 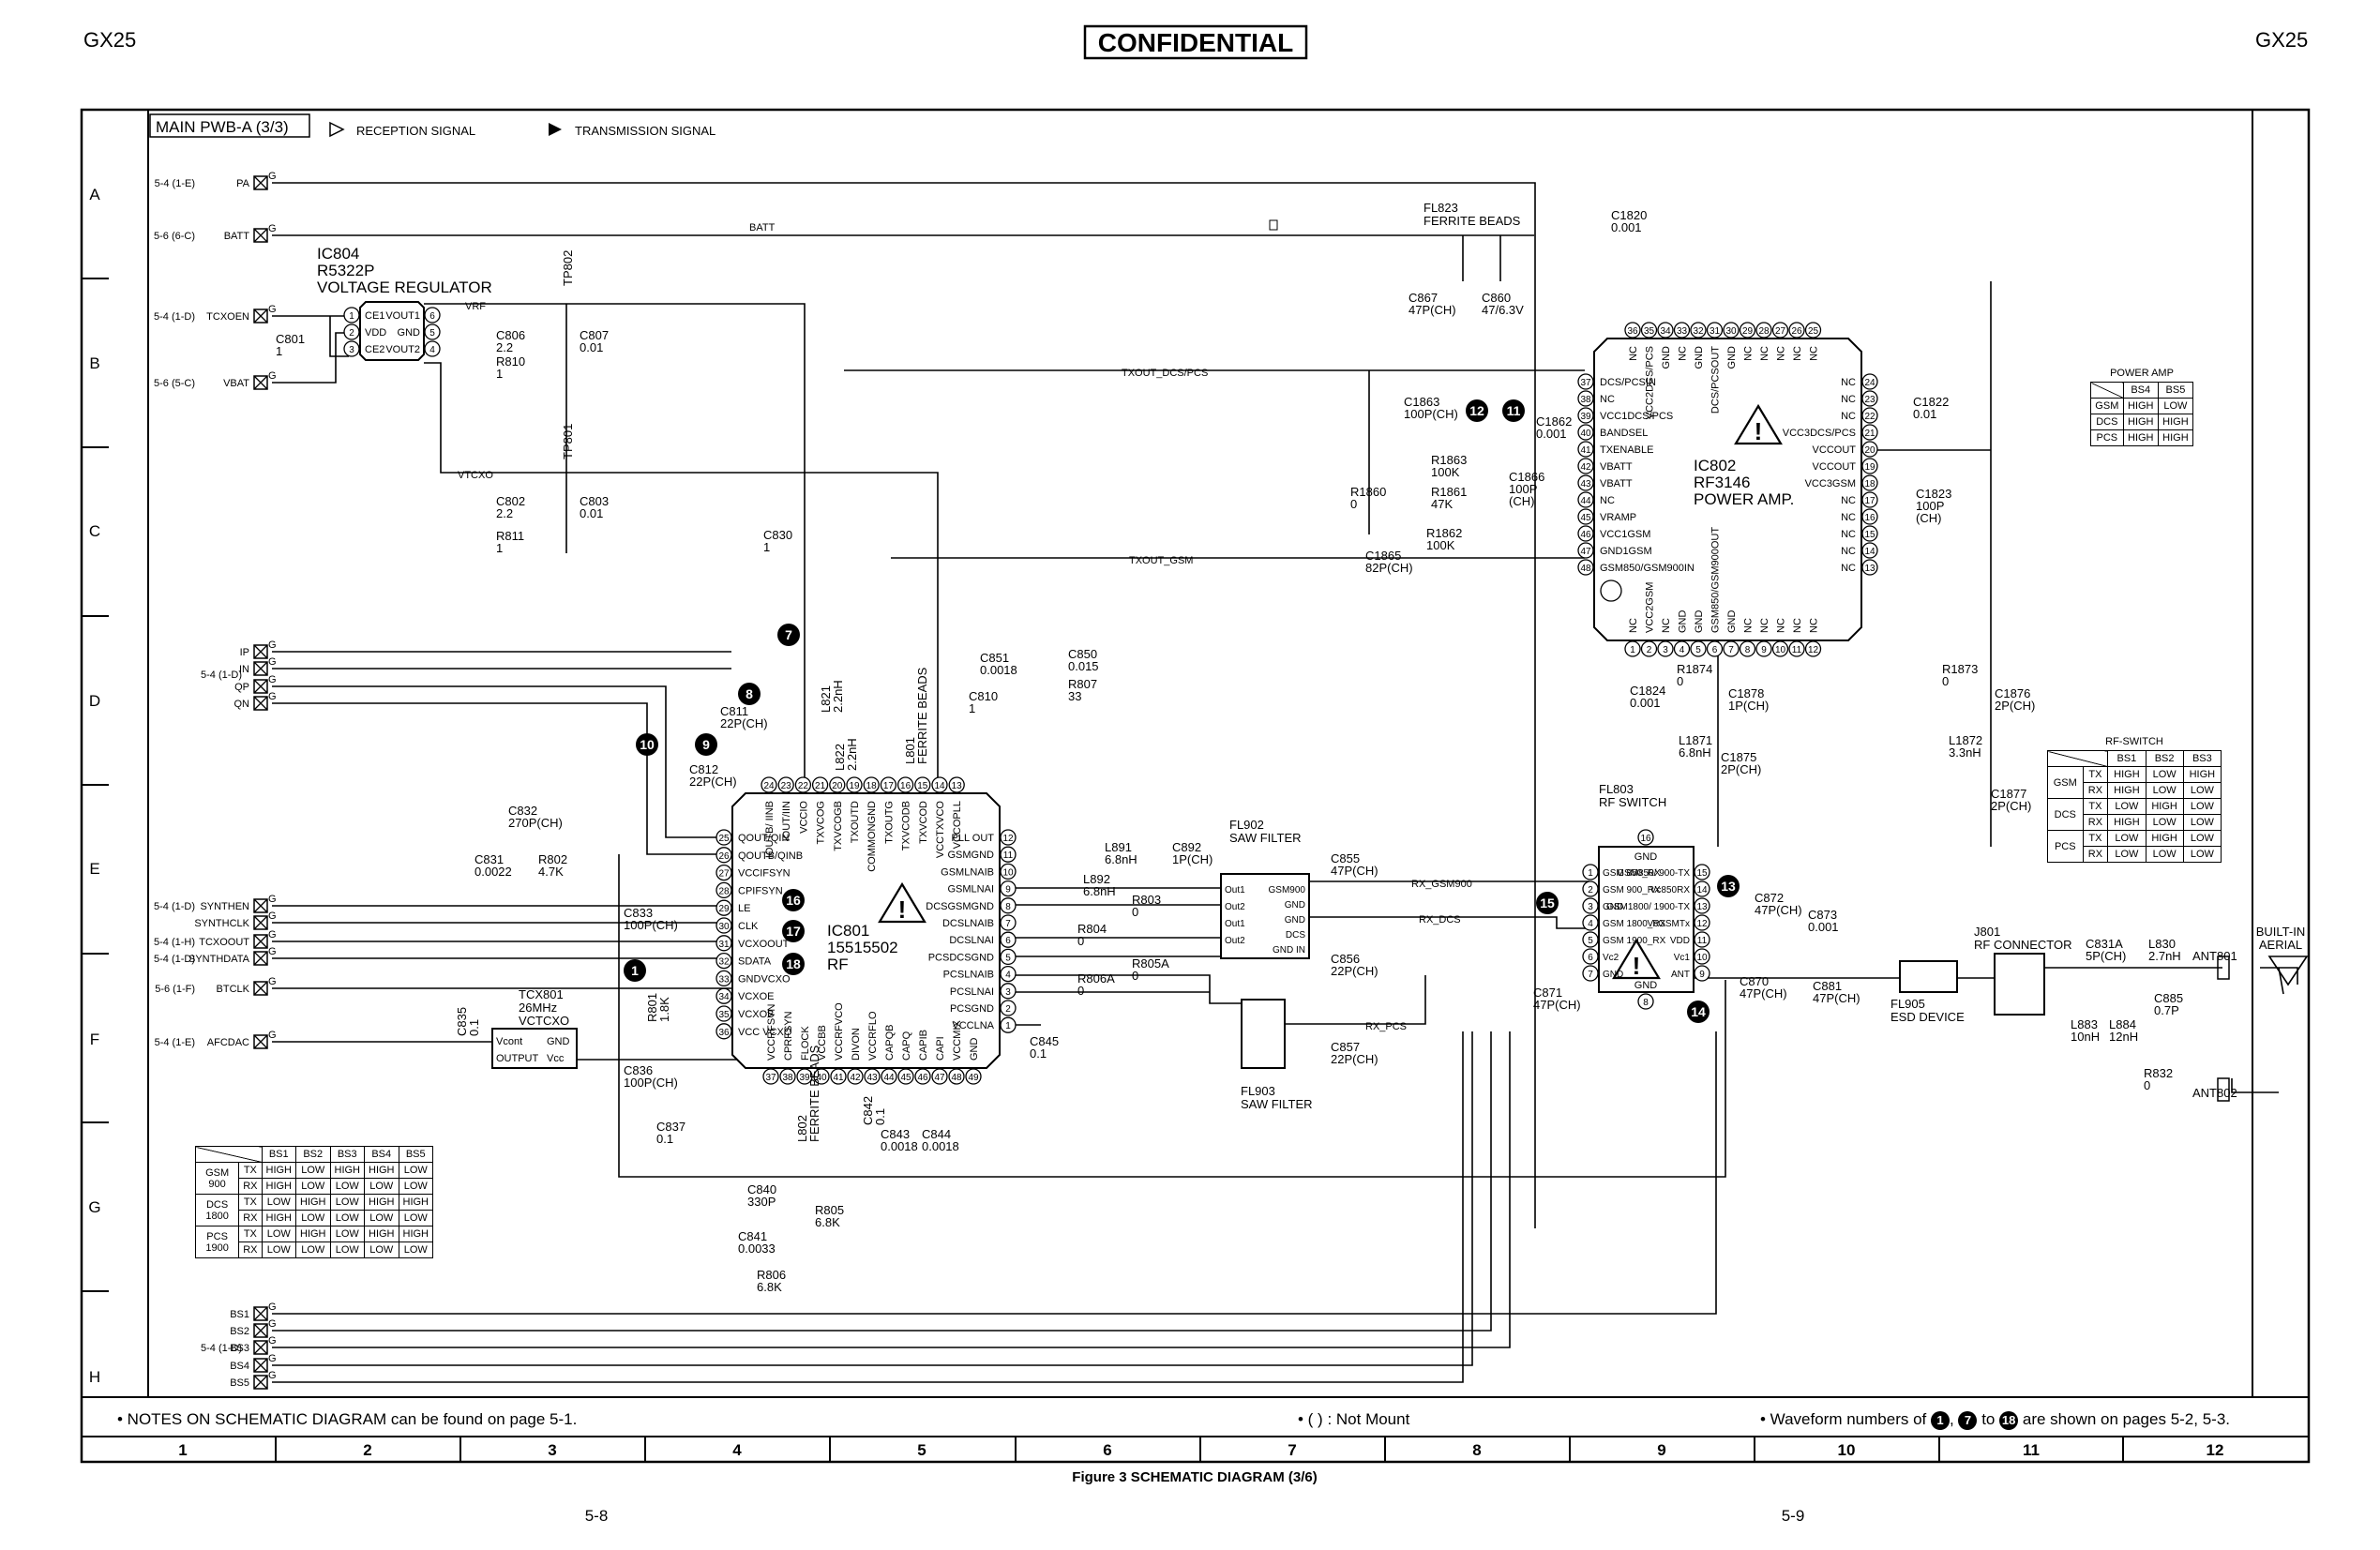 What do you see at coordinates (94, 701) in the screenshot?
I see `row-label: D` at bounding box center [94, 701].